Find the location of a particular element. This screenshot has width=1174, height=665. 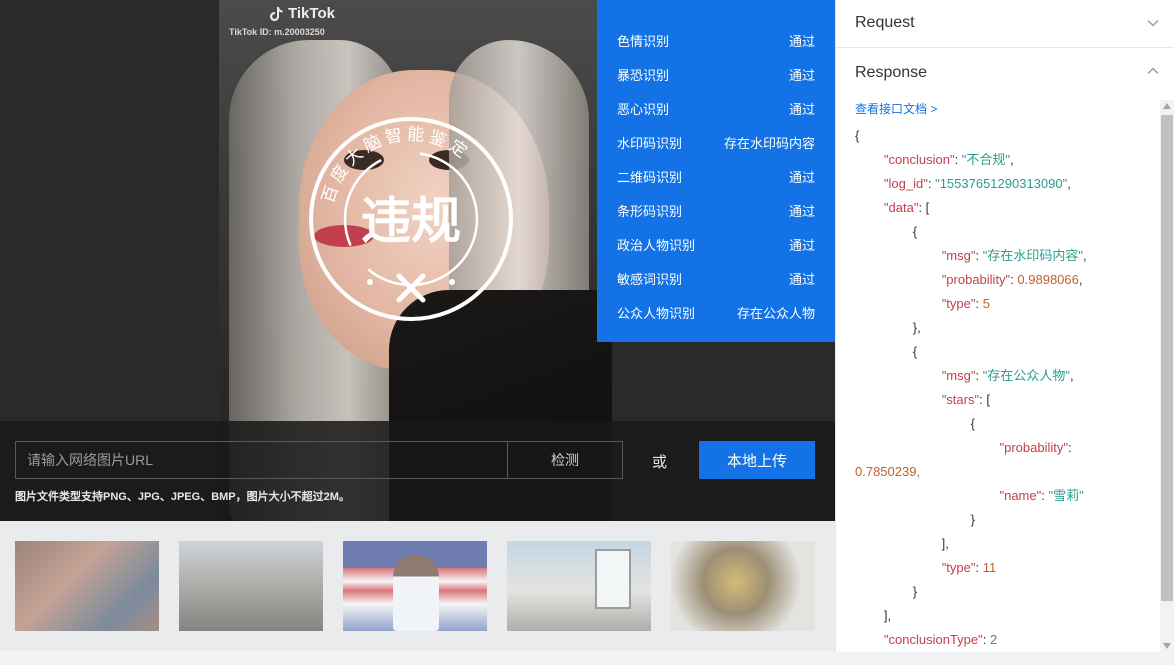

json-key: "stars" is located at coordinates (960, 399).